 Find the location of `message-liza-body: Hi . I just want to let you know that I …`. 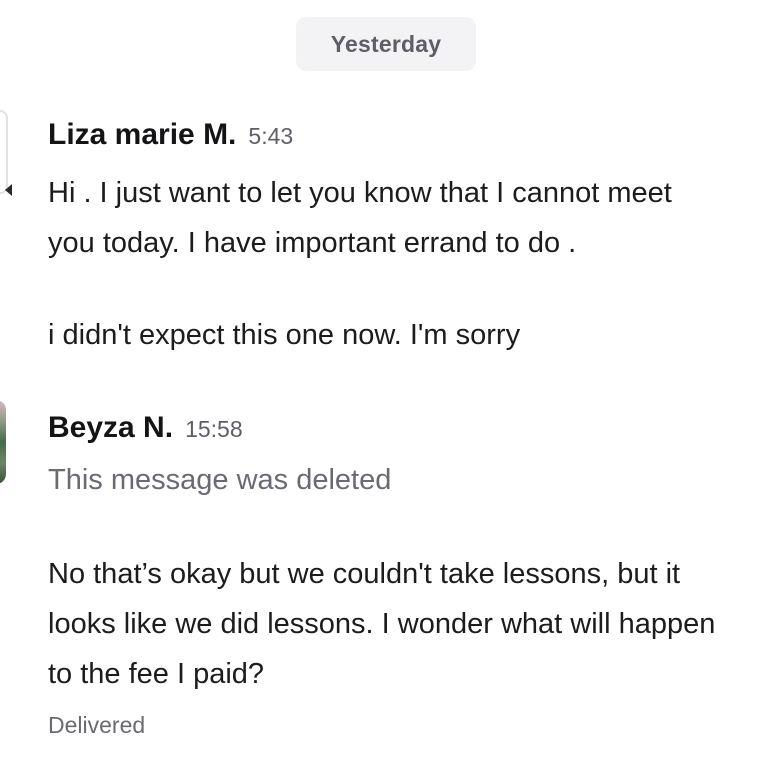

message-liza-body: Hi . I just want to let you know that I … is located at coordinates (408, 218).